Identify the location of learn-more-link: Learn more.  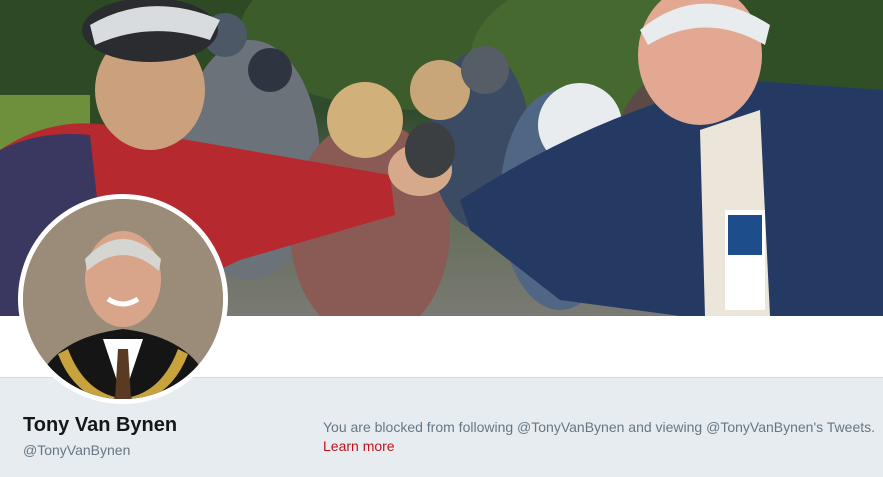
(359, 446).